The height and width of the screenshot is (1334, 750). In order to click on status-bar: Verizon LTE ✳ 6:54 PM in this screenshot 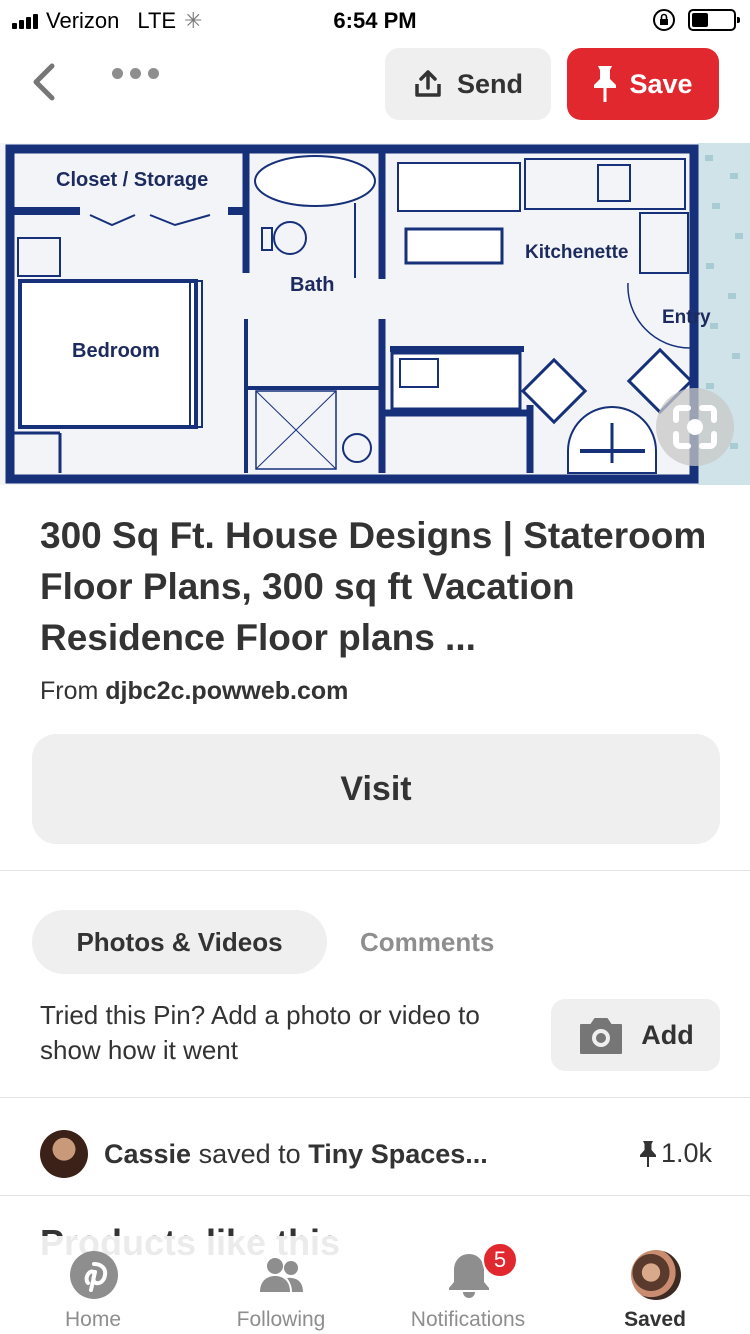, I will do `click(375, 20)`.